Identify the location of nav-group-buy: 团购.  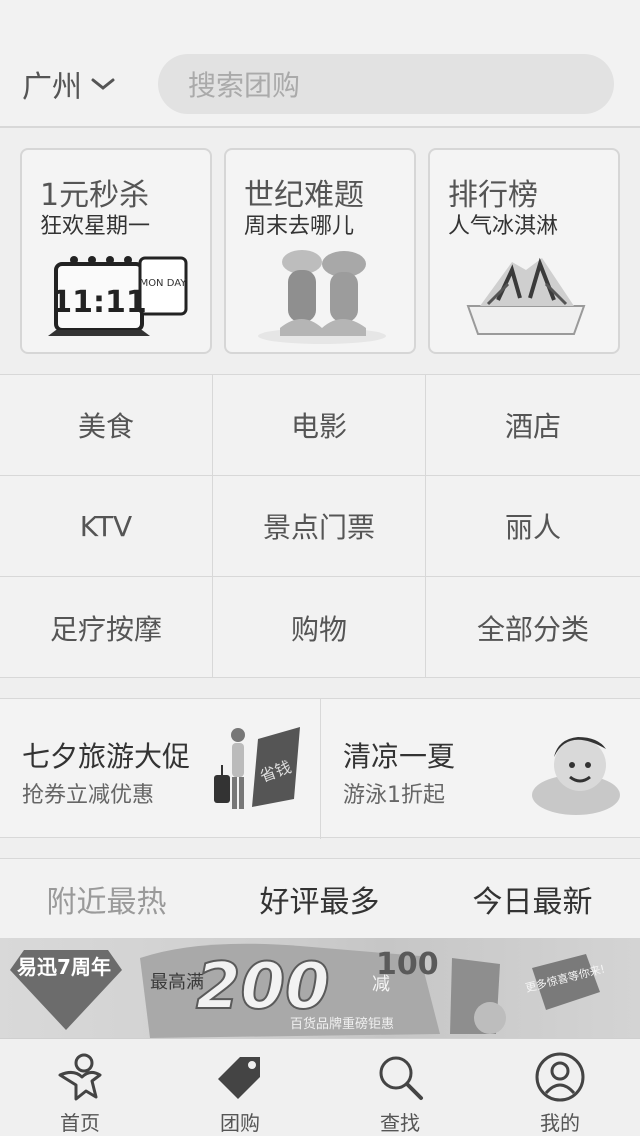
(240, 1087).